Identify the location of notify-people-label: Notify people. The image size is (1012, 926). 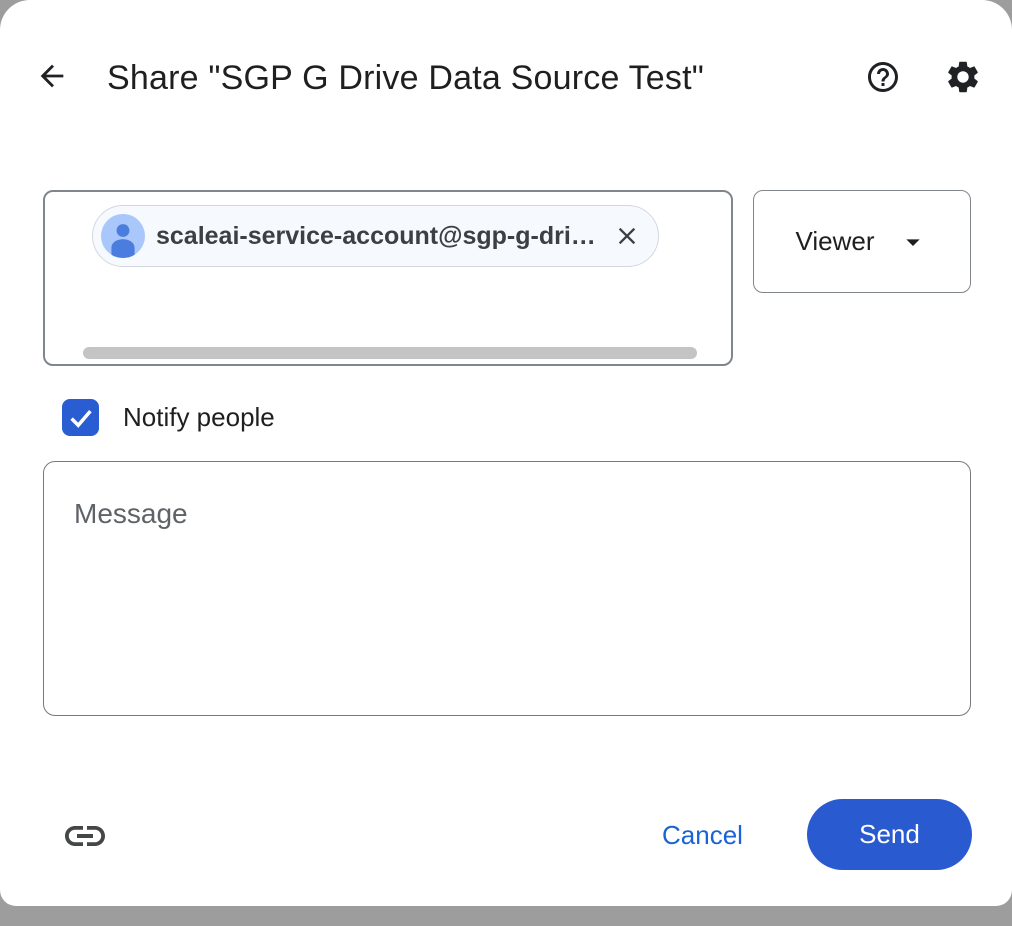
(199, 417).